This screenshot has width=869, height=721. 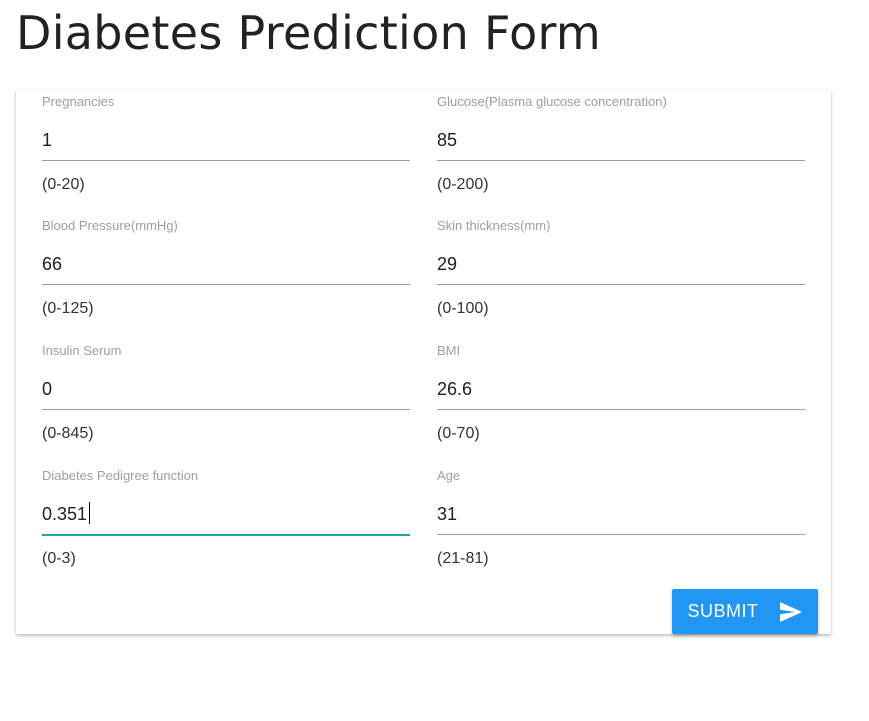 What do you see at coordinates (63, 184) in the screenshot?
I see `pregnancies-range-hint: (0-20)` at bounding box center [63, 184].